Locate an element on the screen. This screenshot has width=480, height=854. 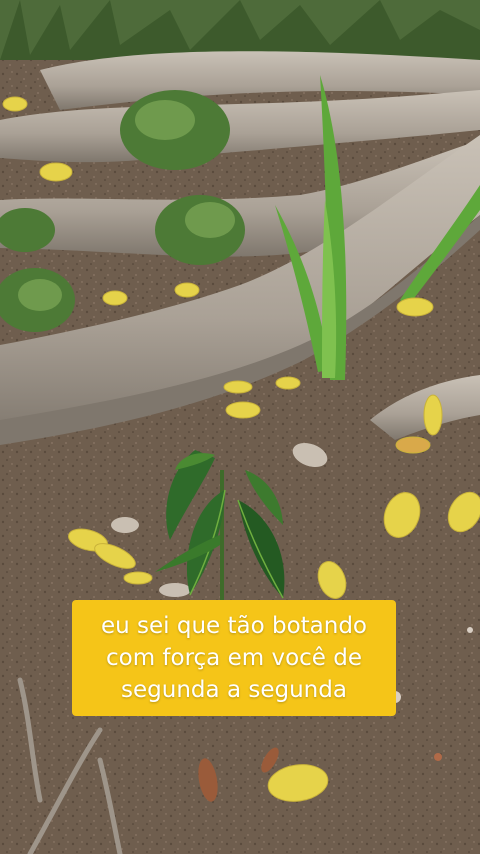
caption-line-3: segunda a segunda is located at coordinates (234, 690).